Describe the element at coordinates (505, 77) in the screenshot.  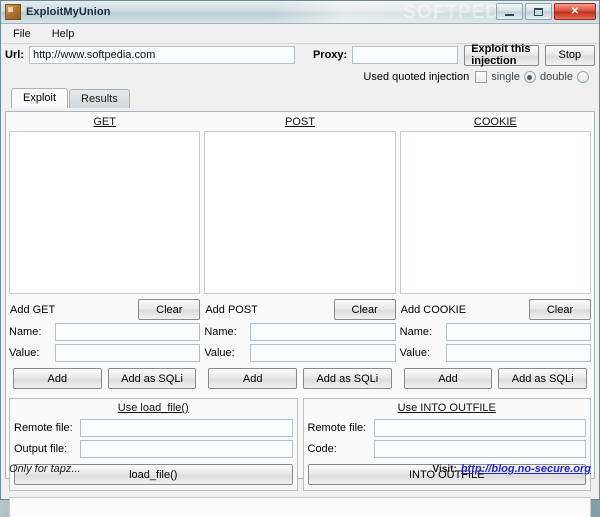
I see `single-quote-label: single` at that location.